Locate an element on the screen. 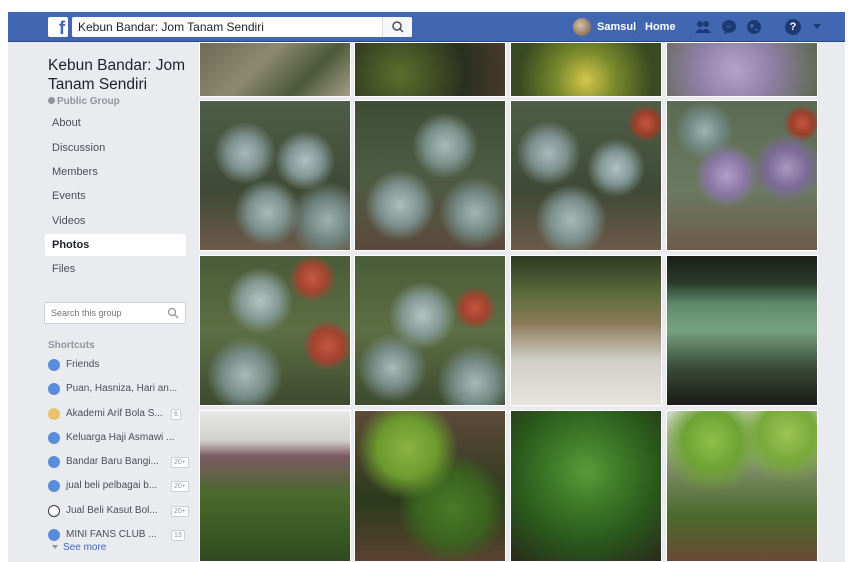 The image size is (853, 562). see-more-link: See more is located at coordinates (79, 547).